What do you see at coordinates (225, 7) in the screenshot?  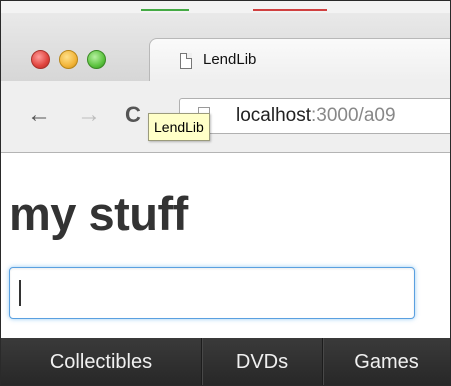 I see `cropped-top-strip` at bounding box center [225, 7].